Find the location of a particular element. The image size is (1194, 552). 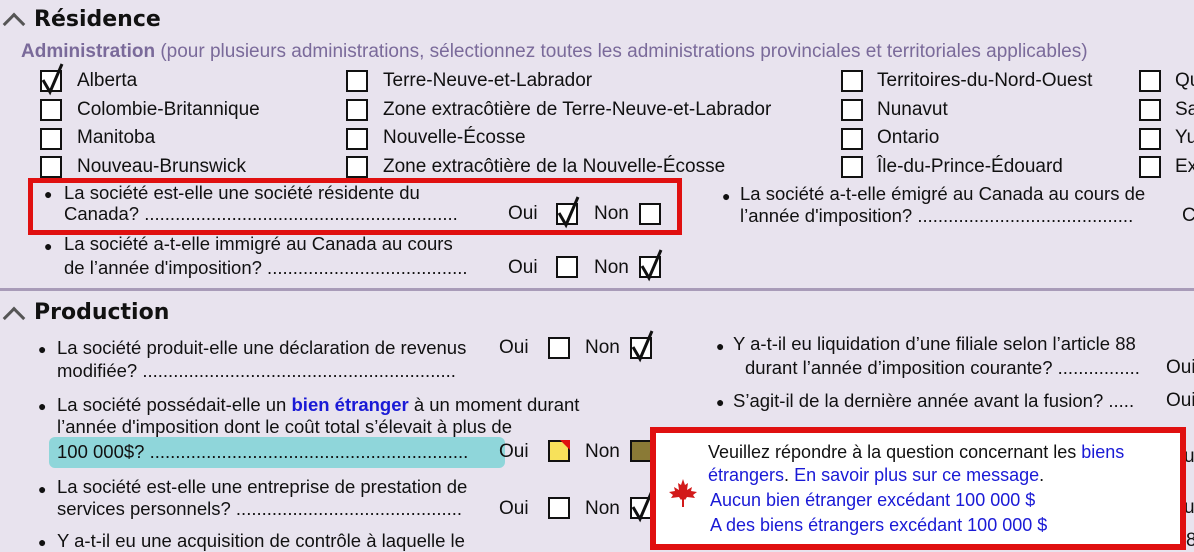

checkbox-terre-neuve is located at coordinates (357, 81).